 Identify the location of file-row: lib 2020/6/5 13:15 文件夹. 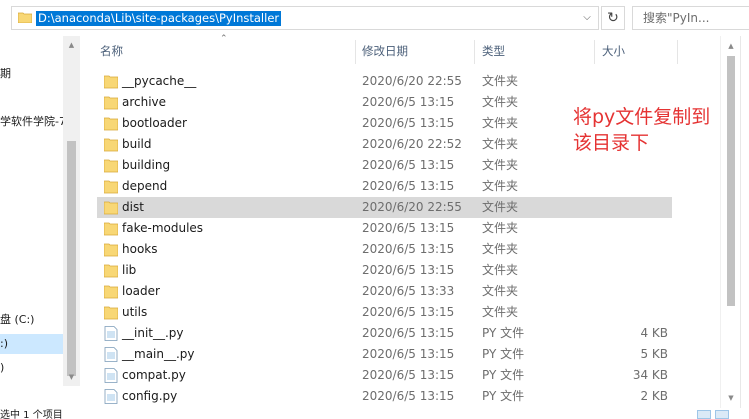
(384, 270).